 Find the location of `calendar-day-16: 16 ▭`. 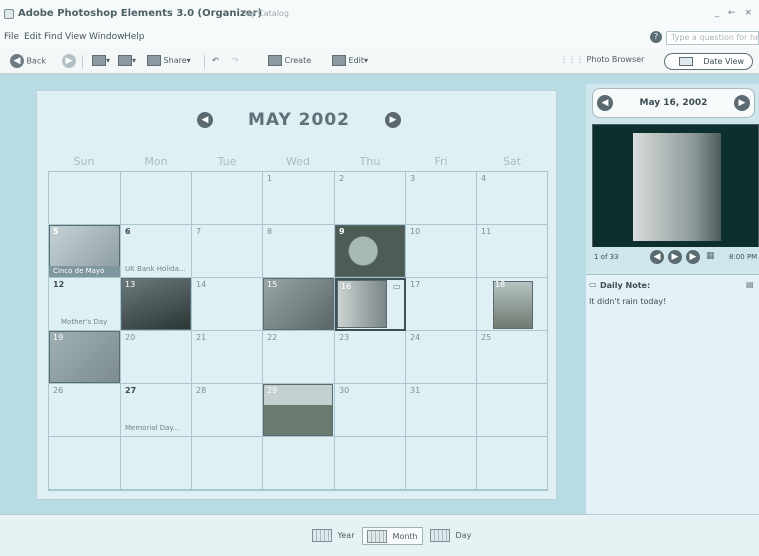

calendar-day-16: 16 ▭ is located at coordinates (370, 304).